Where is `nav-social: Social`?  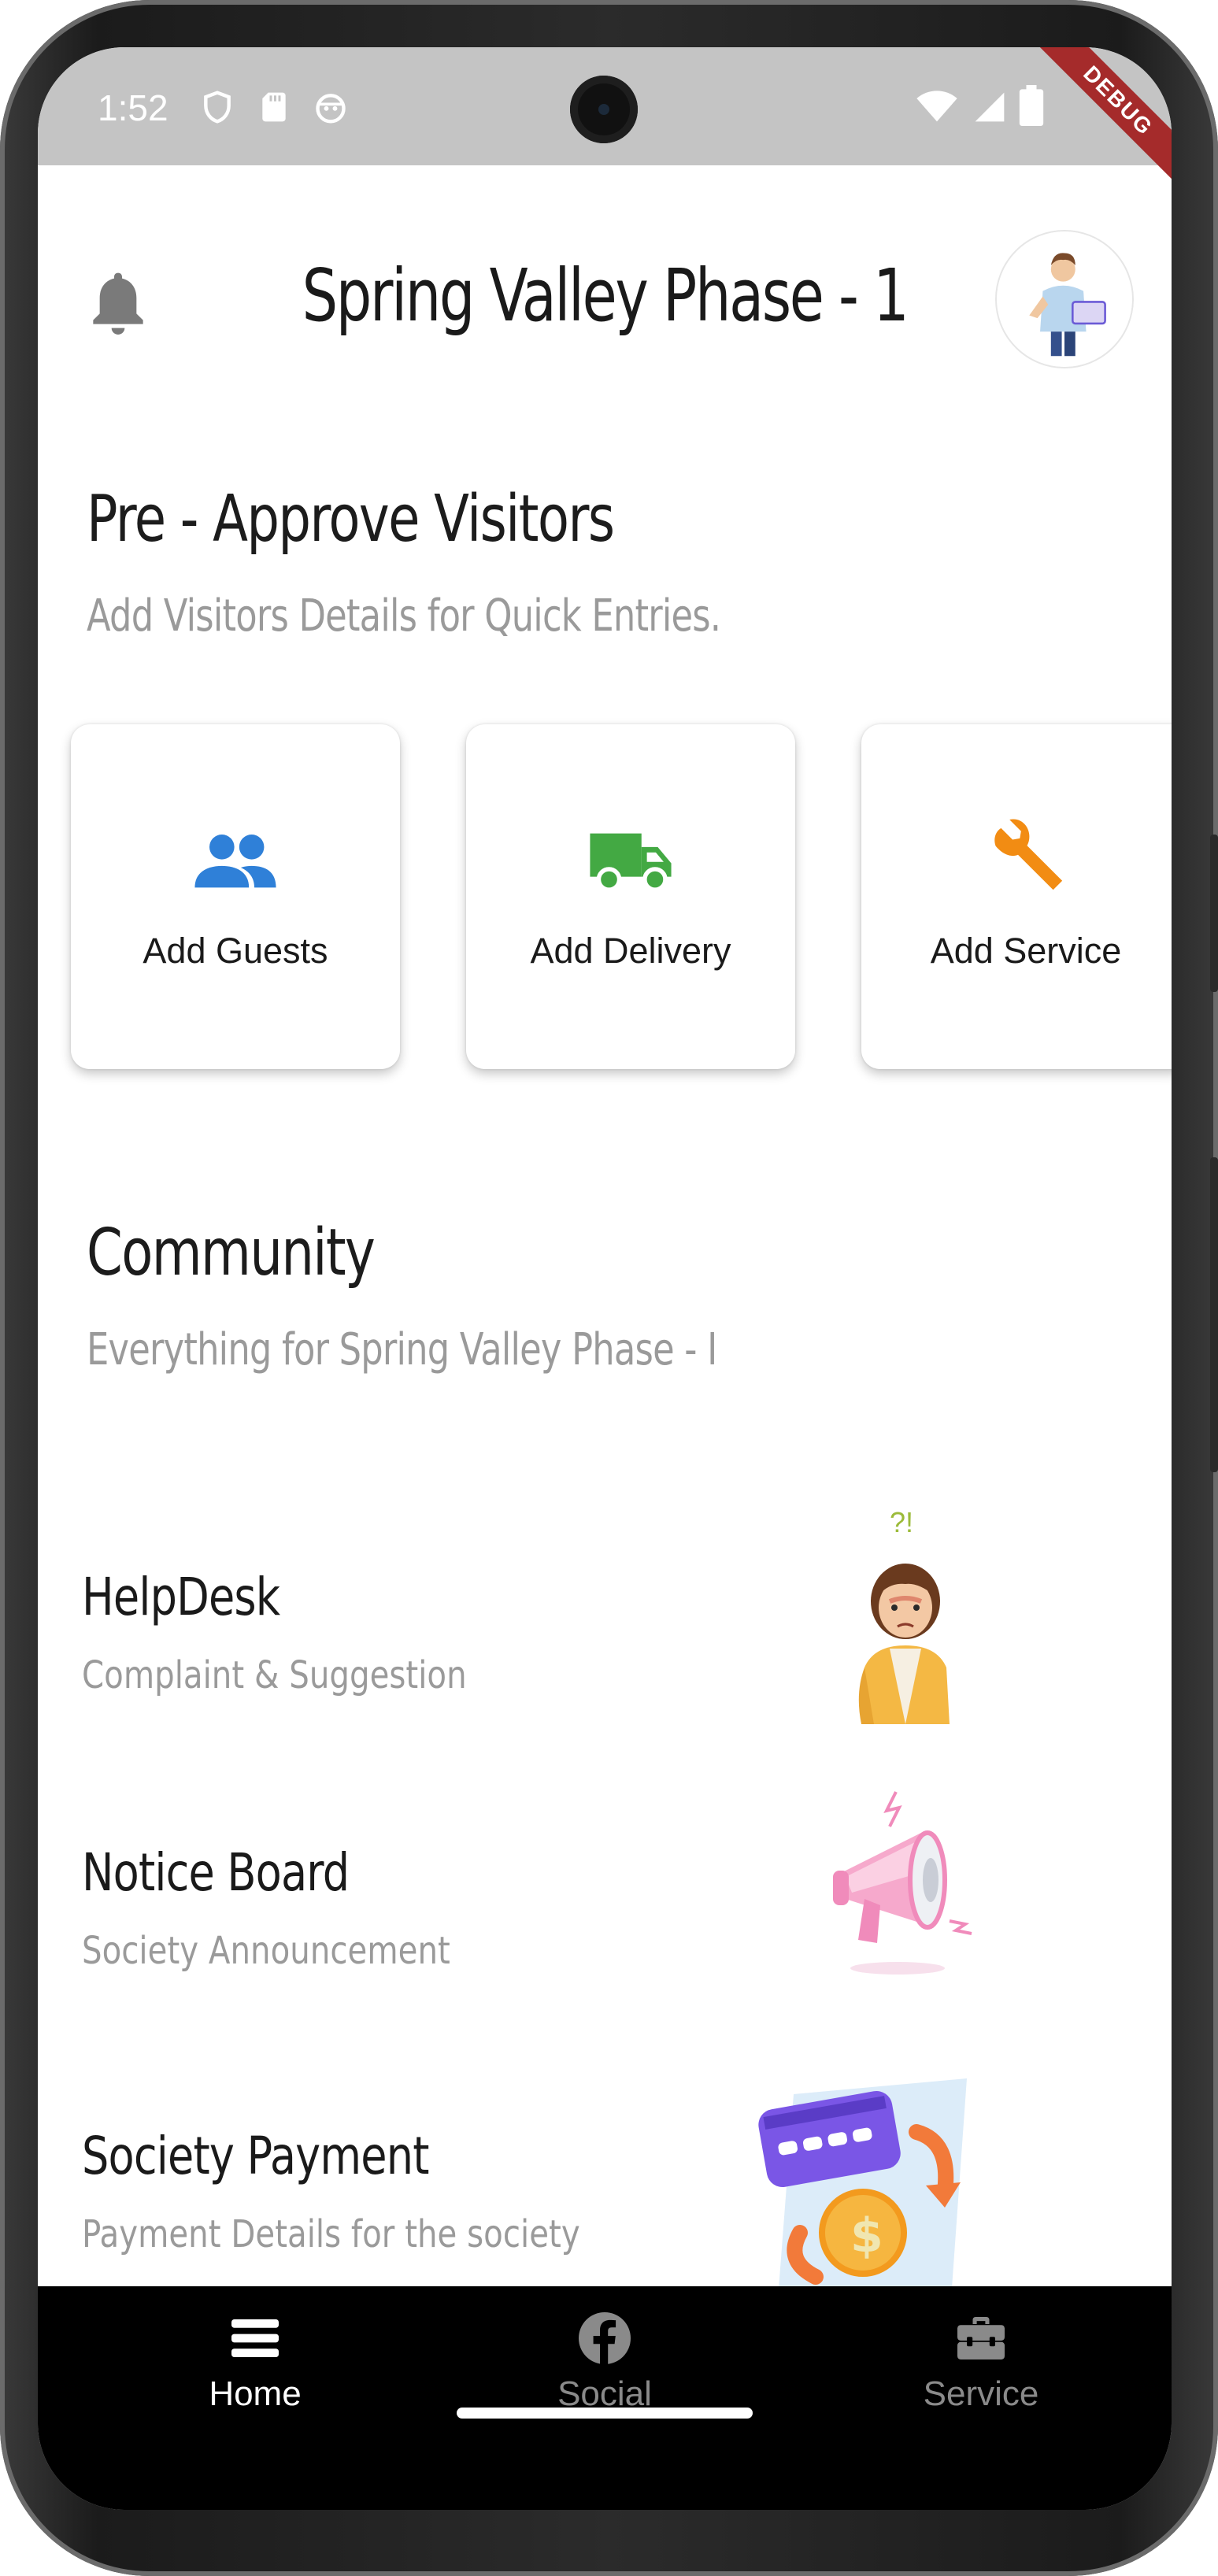
nav-social: Social is located at coordinates (605, 2362).